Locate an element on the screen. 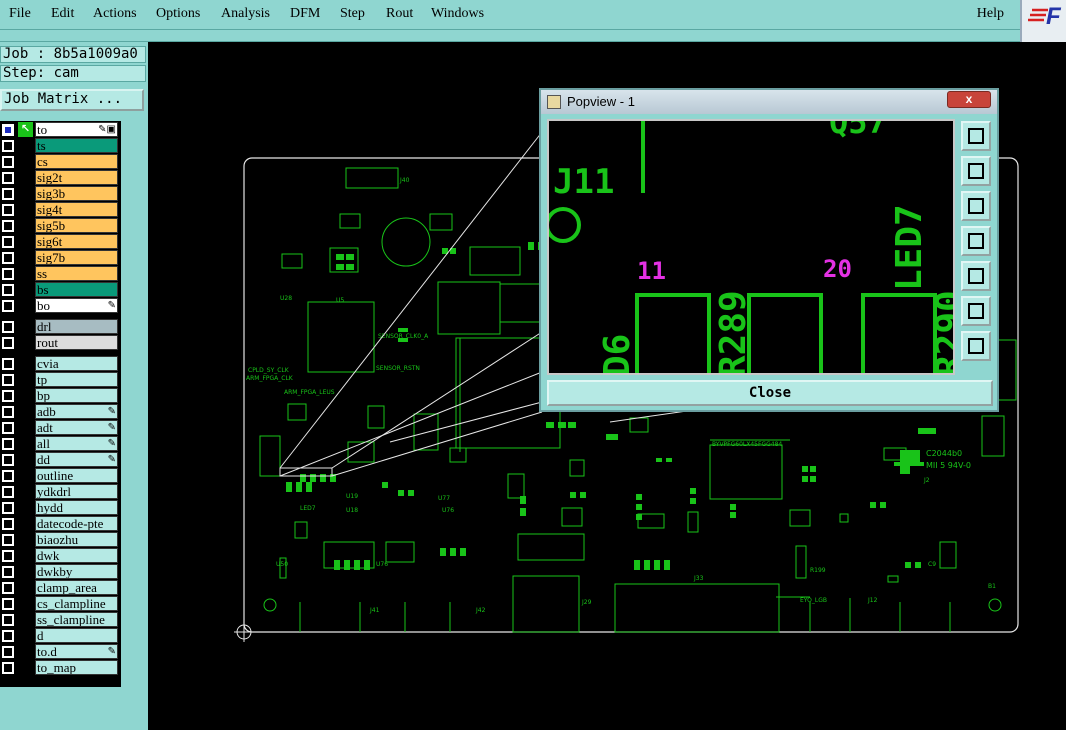 The image size is (1066, 730). layer-row-all: all ✎ is located at coordinates (60, 443).